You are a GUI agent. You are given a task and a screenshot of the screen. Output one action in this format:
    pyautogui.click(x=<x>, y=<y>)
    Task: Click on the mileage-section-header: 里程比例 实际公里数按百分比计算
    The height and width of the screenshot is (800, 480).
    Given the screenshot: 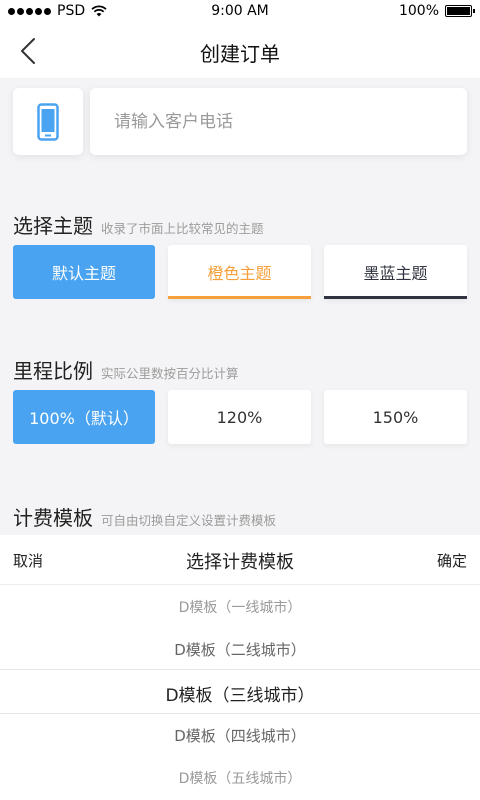 What is the action you would take?
    pyautogui.click(x=126, y=369)
    